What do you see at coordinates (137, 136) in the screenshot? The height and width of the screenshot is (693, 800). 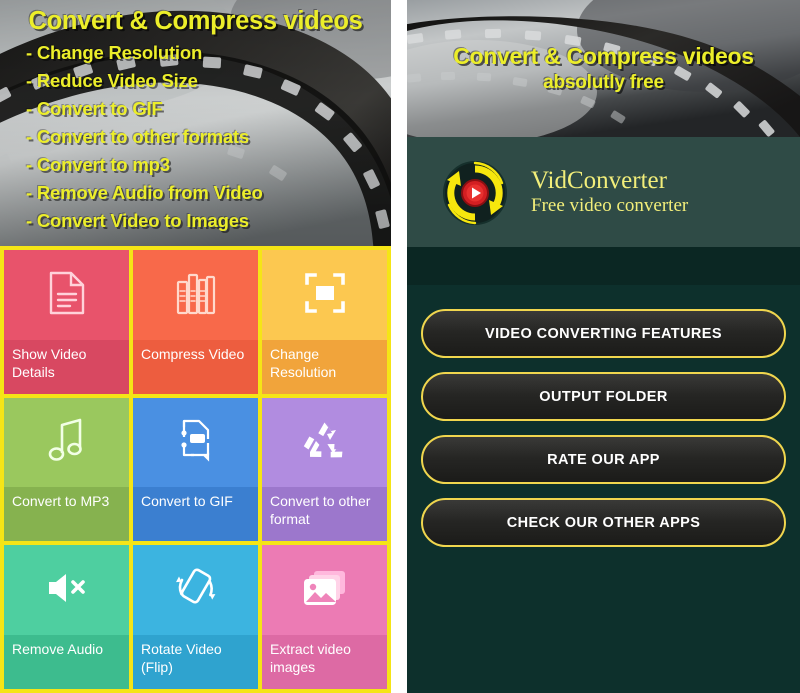 I see `feature-line: - Convert to other formats` at bounding box center [137, 136].